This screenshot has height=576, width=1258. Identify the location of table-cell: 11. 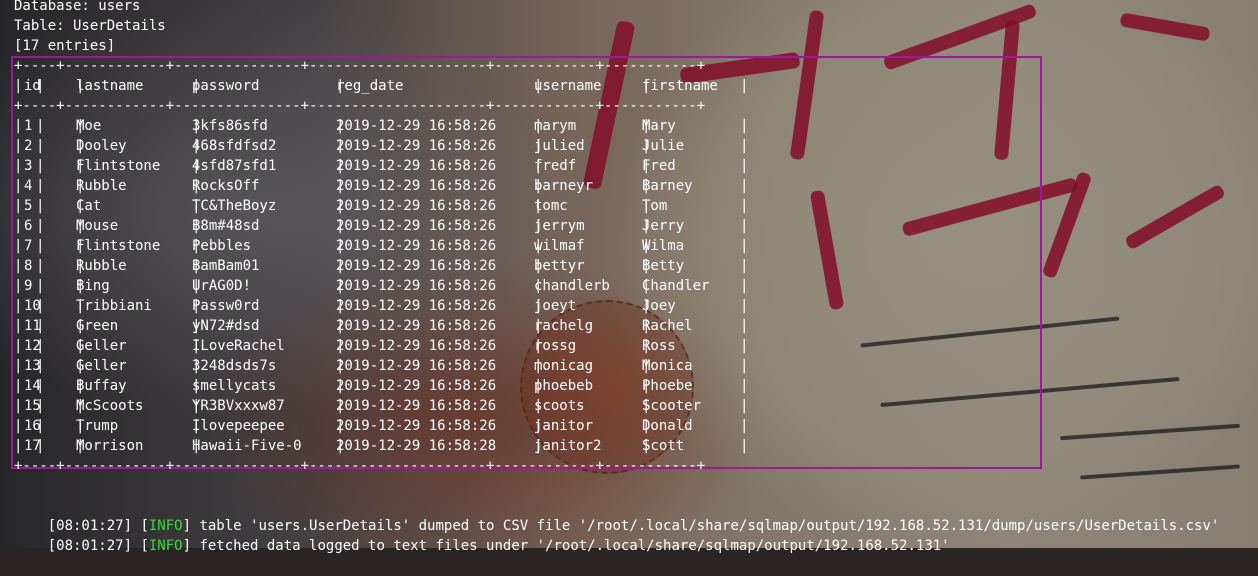
(32, 326).